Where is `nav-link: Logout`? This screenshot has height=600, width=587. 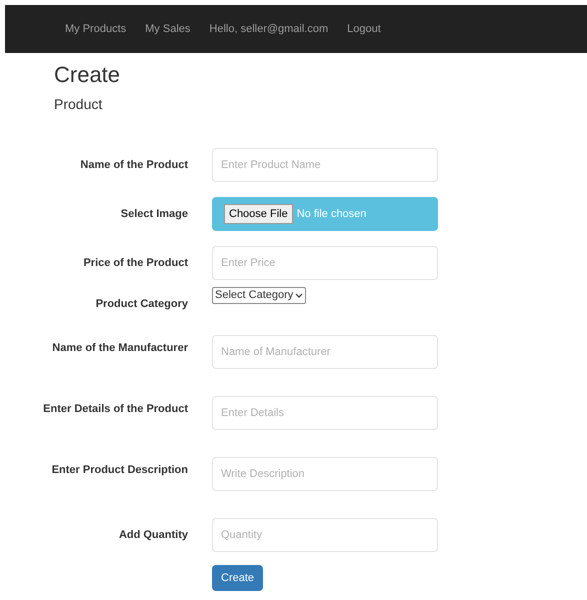 nav-link: Logout is located at coordinates (364, 29).